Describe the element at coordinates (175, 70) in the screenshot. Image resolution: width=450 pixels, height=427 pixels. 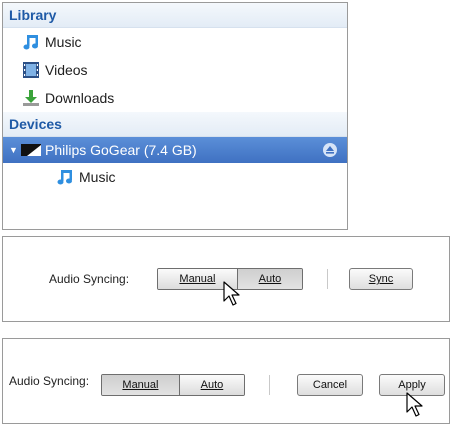
I see `library-item-videos: Videos` at that location.